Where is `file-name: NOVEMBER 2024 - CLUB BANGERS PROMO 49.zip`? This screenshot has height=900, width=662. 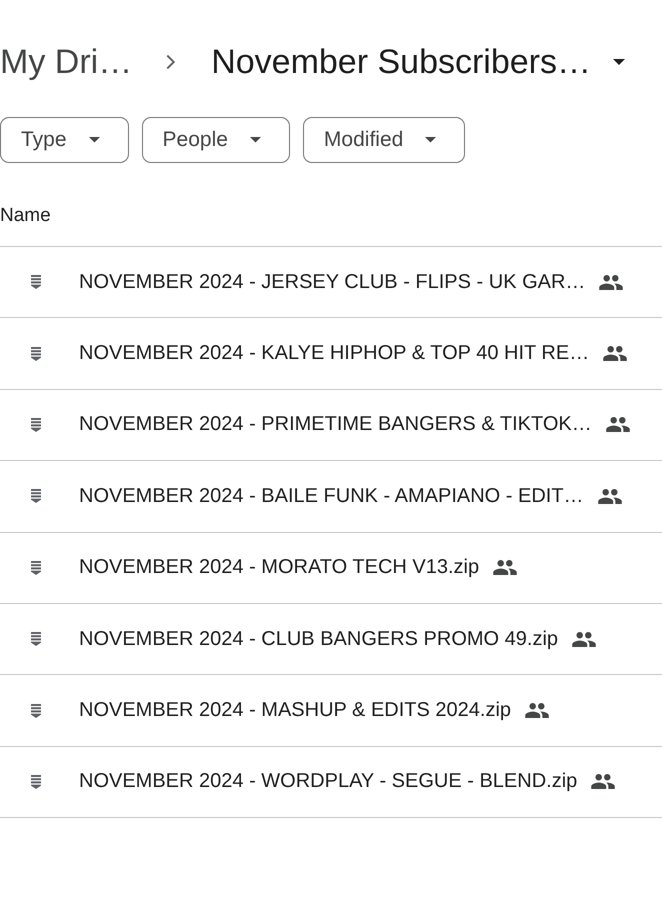
file-name: NOVEMBER 2024 - CLUB BANGERS PROMO 49.zip is located at coordinates (318, 639).